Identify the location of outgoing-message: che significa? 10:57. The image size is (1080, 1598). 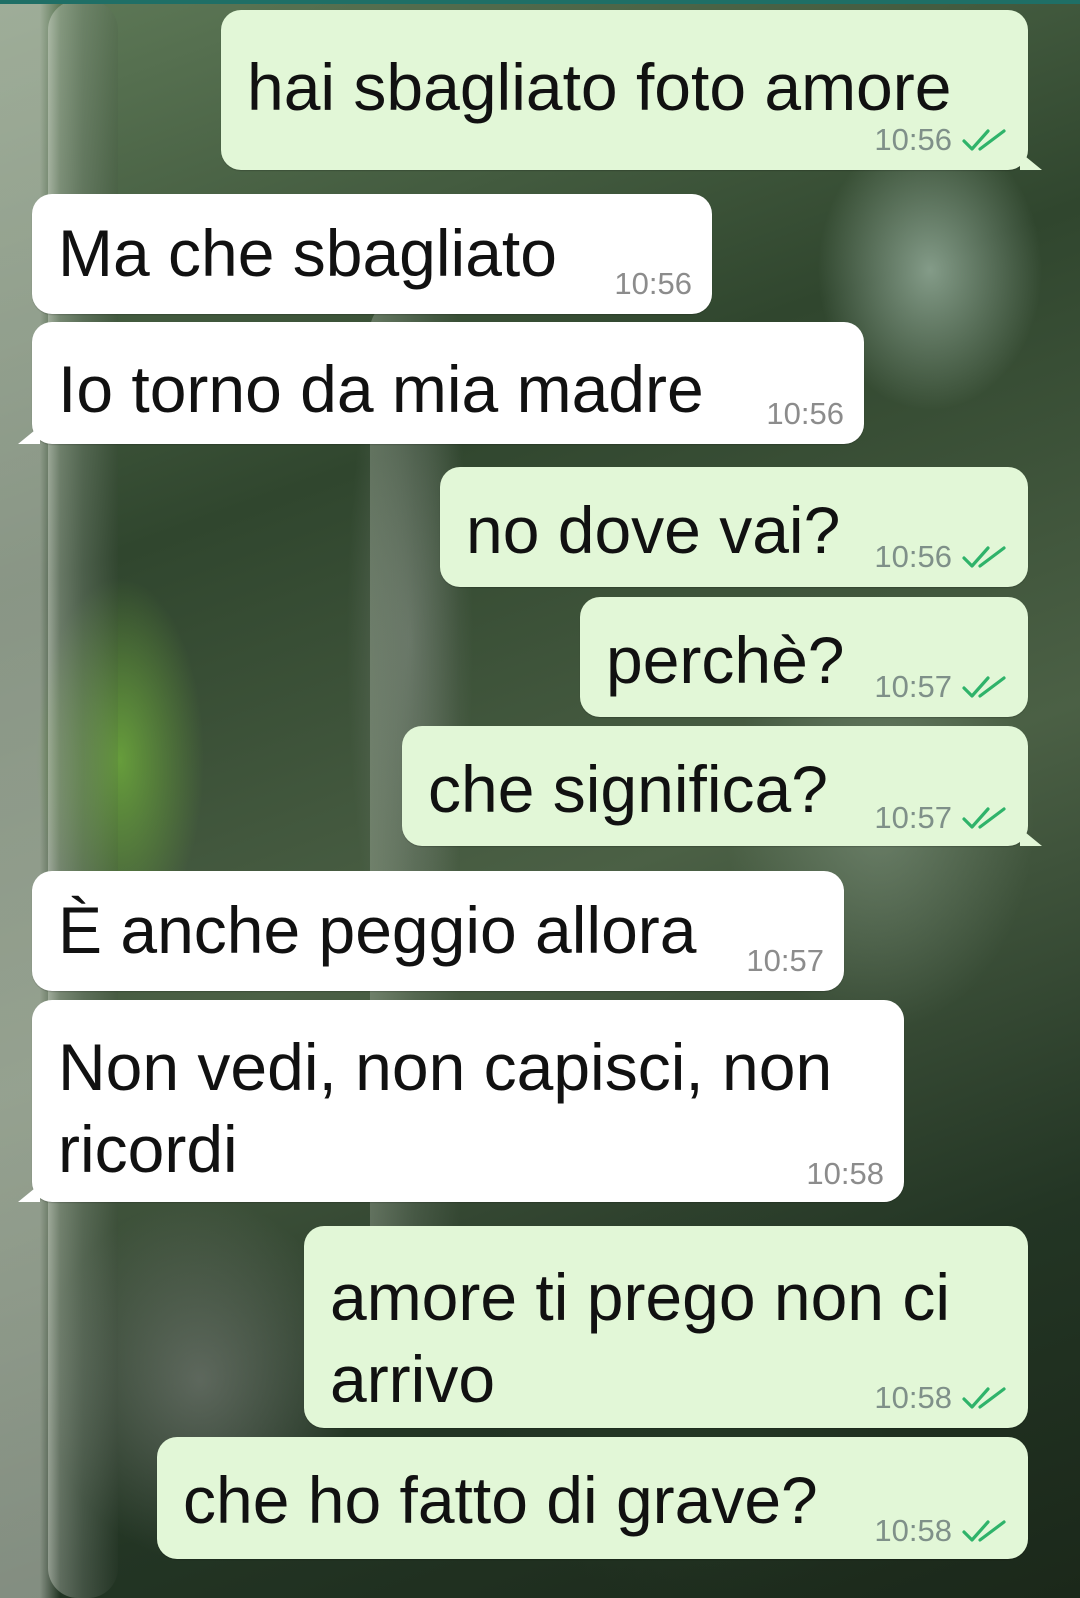
(722, 786).